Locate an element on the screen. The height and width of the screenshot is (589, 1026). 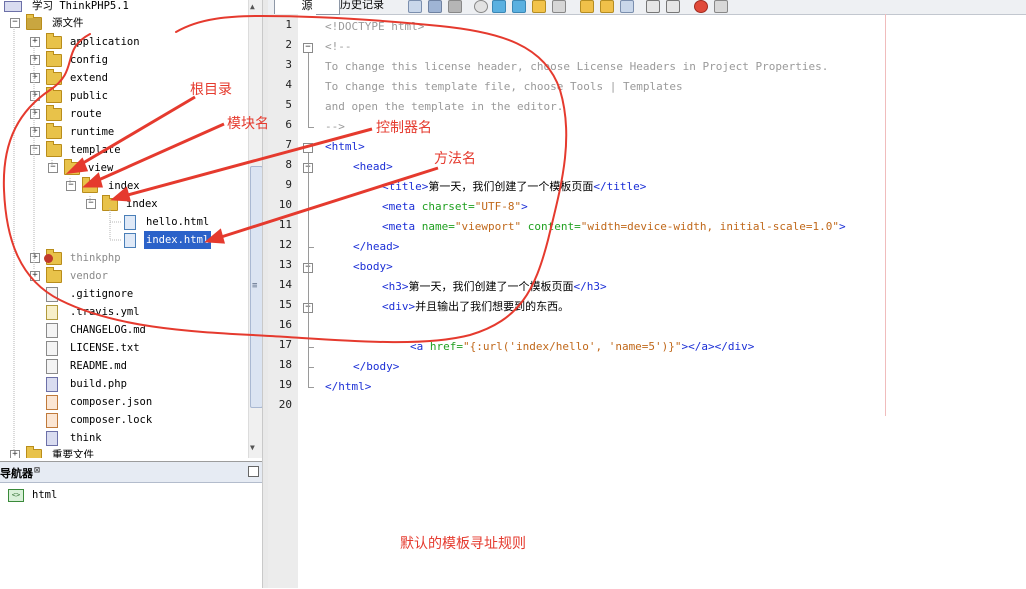
close-icon: ⊠ is located at coordinates (37, 470).